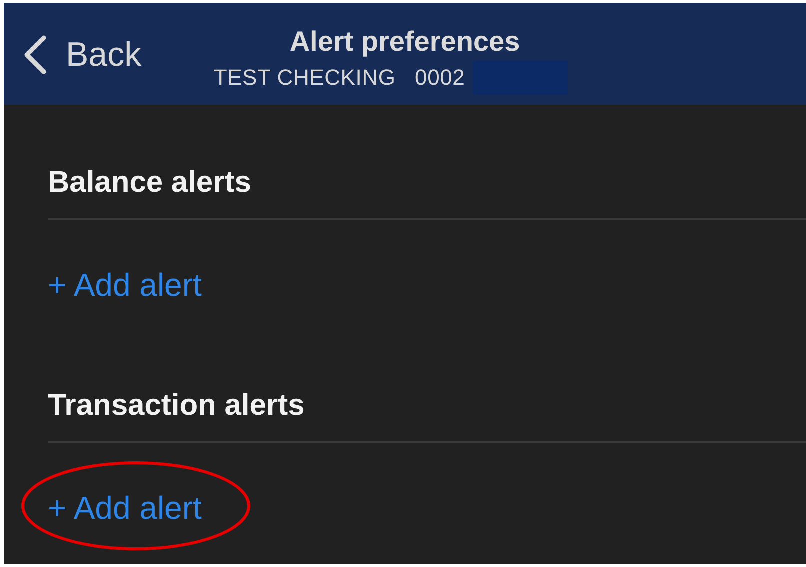  Describe the element at coordinates (405, 42) in the screenshot. I see `screen-title: Alert preferences` at that location.